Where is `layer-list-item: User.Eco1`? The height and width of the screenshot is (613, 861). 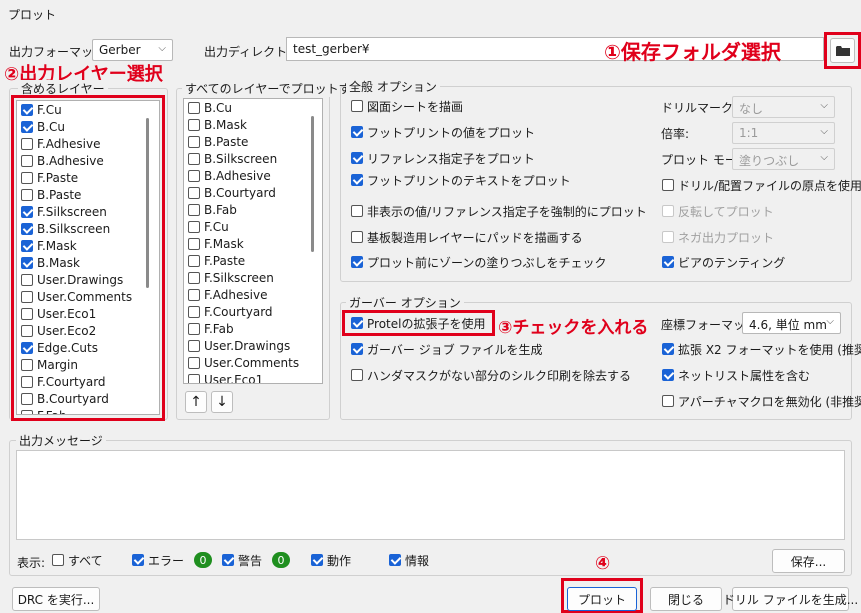
layer-list-item: User.Eco1 is located at coordinates (88, 313).